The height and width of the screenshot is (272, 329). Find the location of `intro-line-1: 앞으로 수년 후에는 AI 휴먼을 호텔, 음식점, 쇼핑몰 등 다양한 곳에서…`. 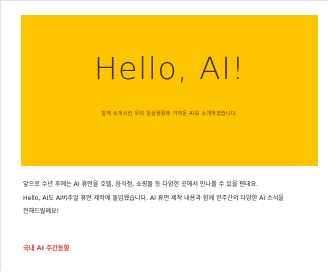

intro-line-1: 앞으로 수년 후에는 AI 휴먼을 호텔, 음식점, 쇼핑몰 등 다양한 곳에서… is located at coordinates (141, 184).